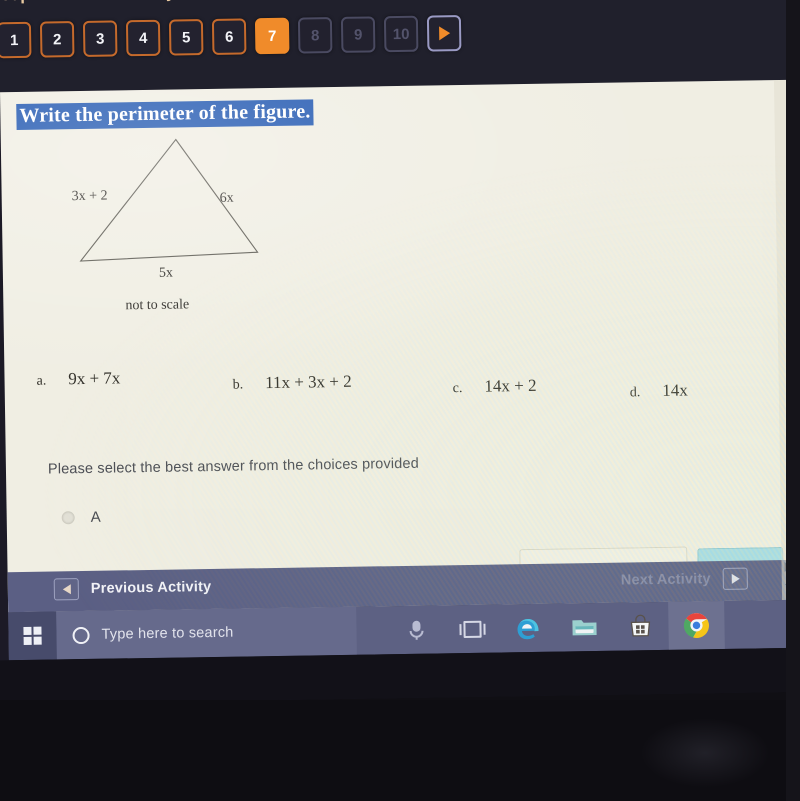 Image resolution: width=800 pixels, height=801 pixels. I want to click on choice-a-letter: a., so click(41, 381).